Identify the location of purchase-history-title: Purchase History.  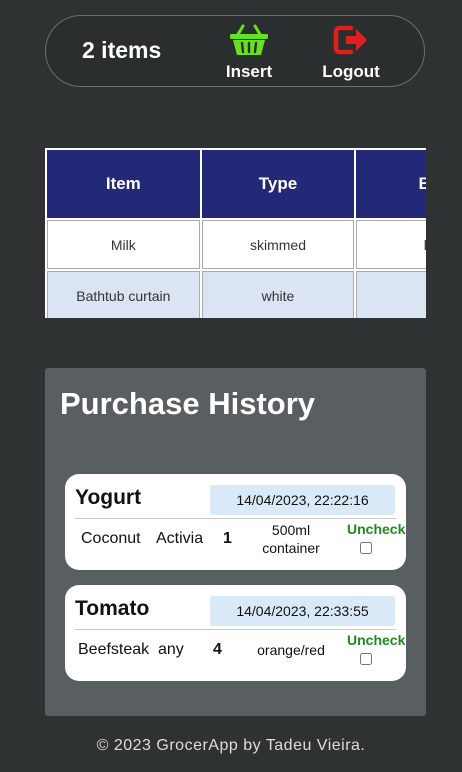
(187, 403).